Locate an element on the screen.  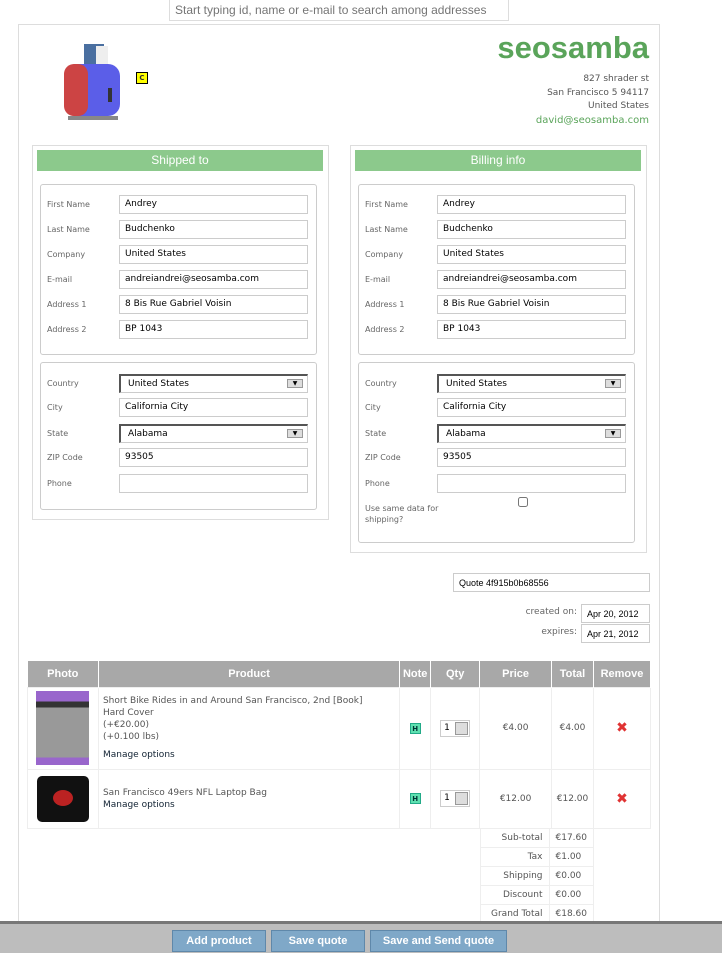
totals-value: €17.60 is located at coordinates (571, 838).